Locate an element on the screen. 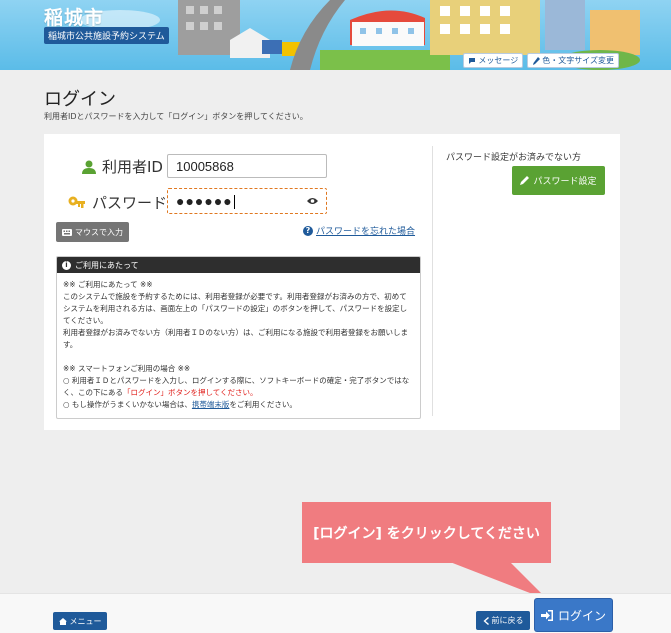  panel-divider is located at coordinates (432, 281).